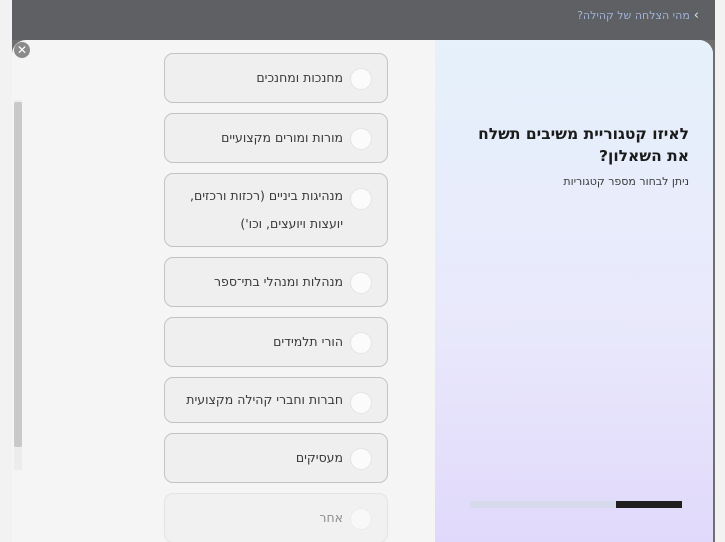 This screenshot has height=542, width=725. I want to click on option-other: אחר, so click(276, 517).